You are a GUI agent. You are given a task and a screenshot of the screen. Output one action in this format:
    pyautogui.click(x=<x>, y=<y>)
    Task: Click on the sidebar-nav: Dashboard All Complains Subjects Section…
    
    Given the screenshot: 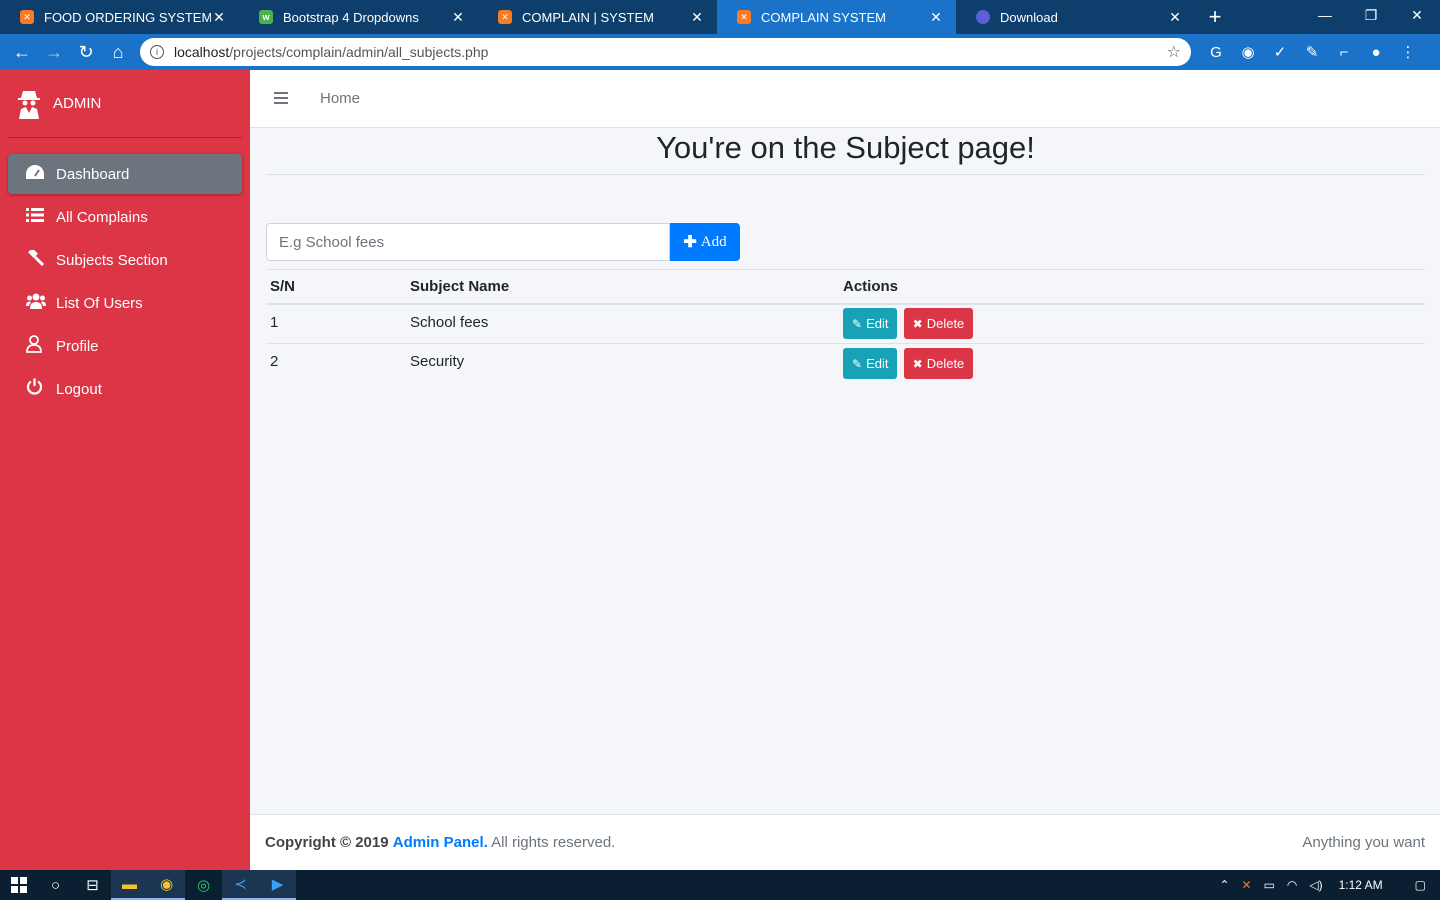 What is the action you would take?
    pyautogui.click(x=125, y=273)
    